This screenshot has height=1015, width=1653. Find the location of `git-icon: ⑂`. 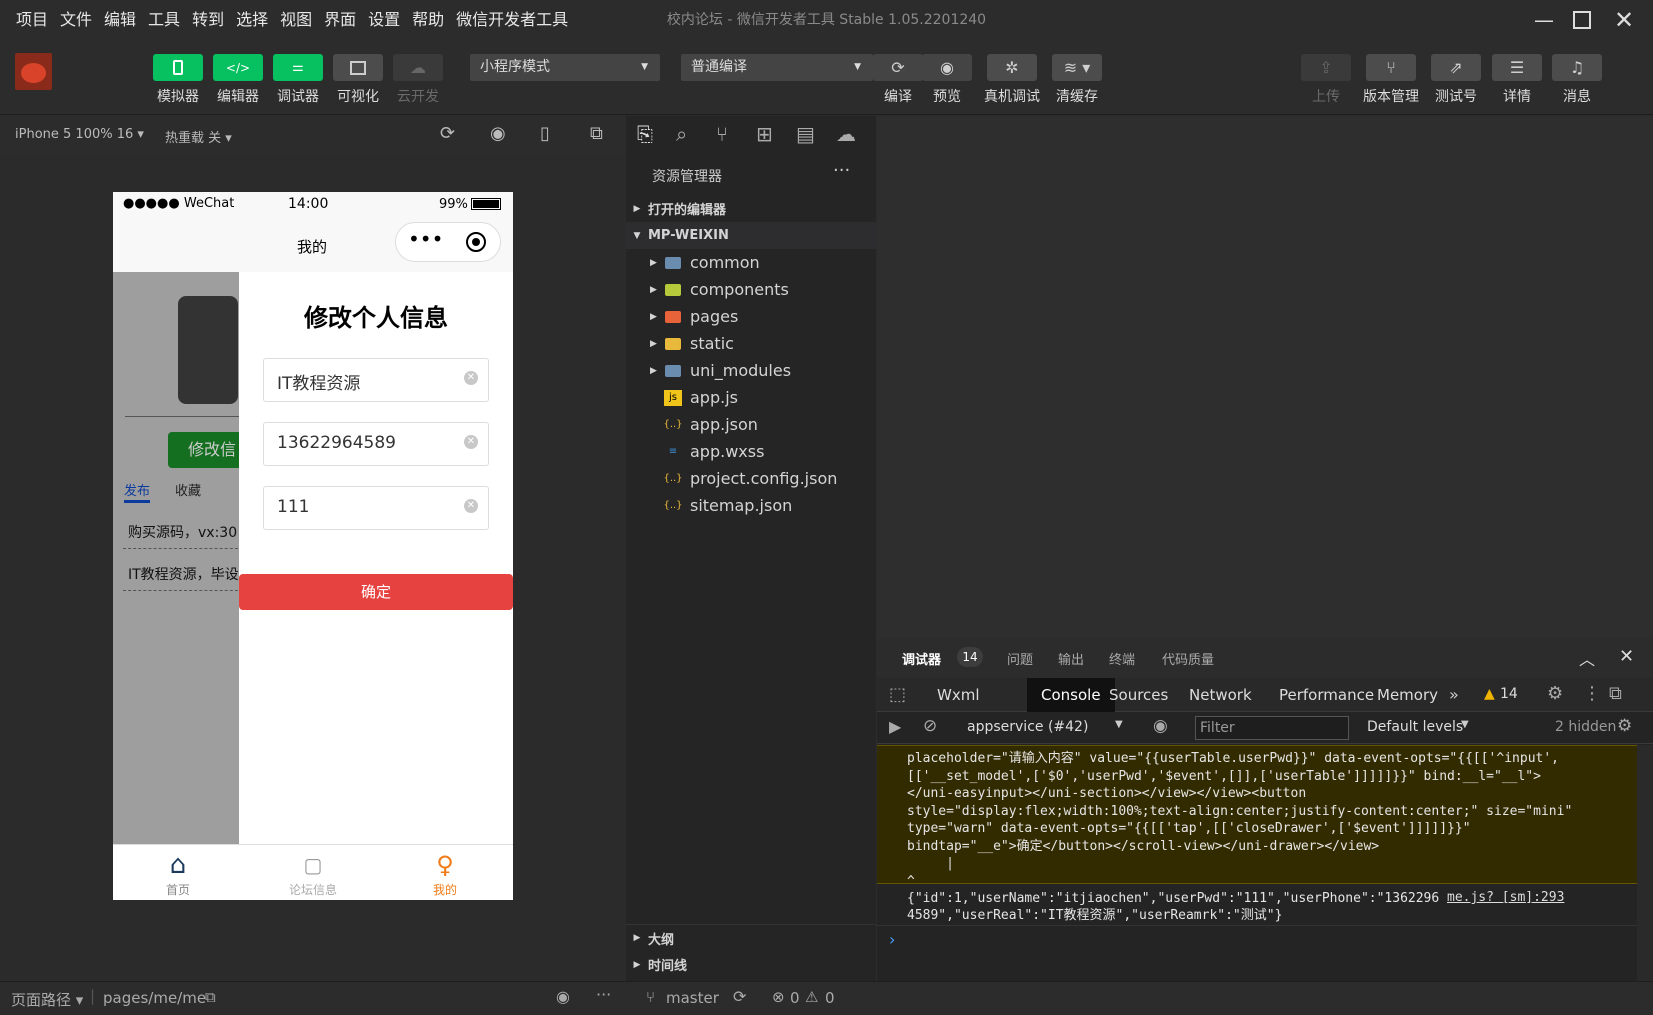

git-icon: ⑂ is located at coordinates (722, 134).